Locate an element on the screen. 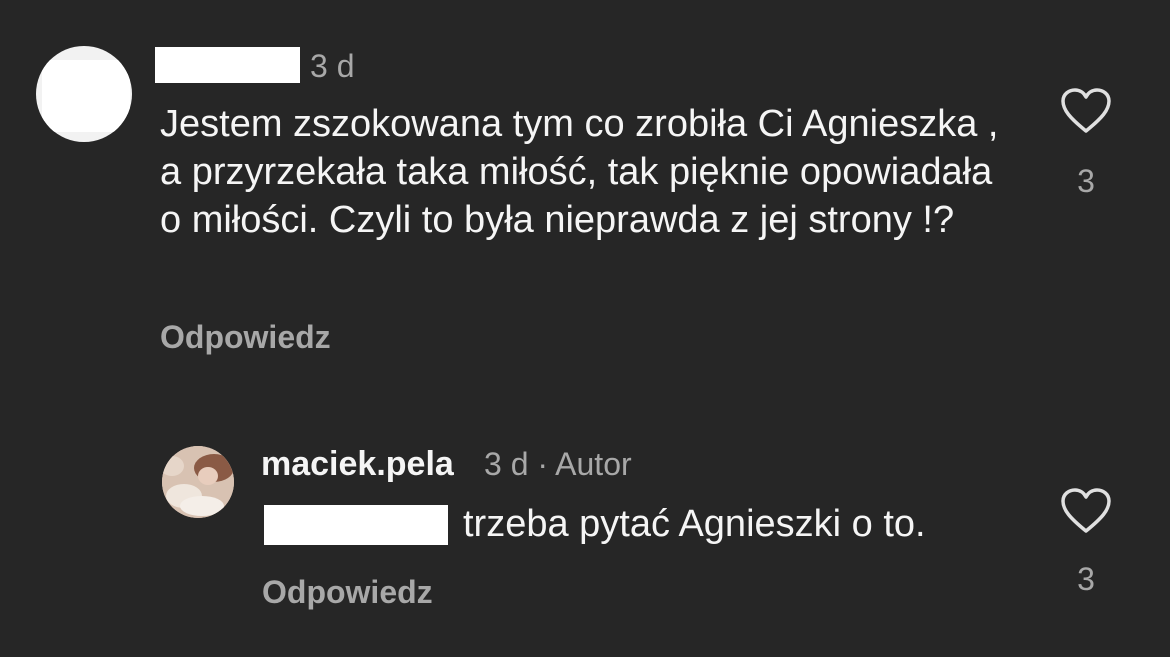 Image resolution: width=1170 pixels, height=657 pixels. redaction-block is located at coordinates (86, 96).